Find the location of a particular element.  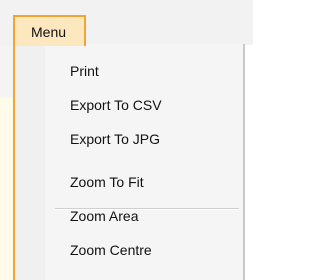

menu-item-export-csv: Export To CSV is located at coordinates (129, 105).